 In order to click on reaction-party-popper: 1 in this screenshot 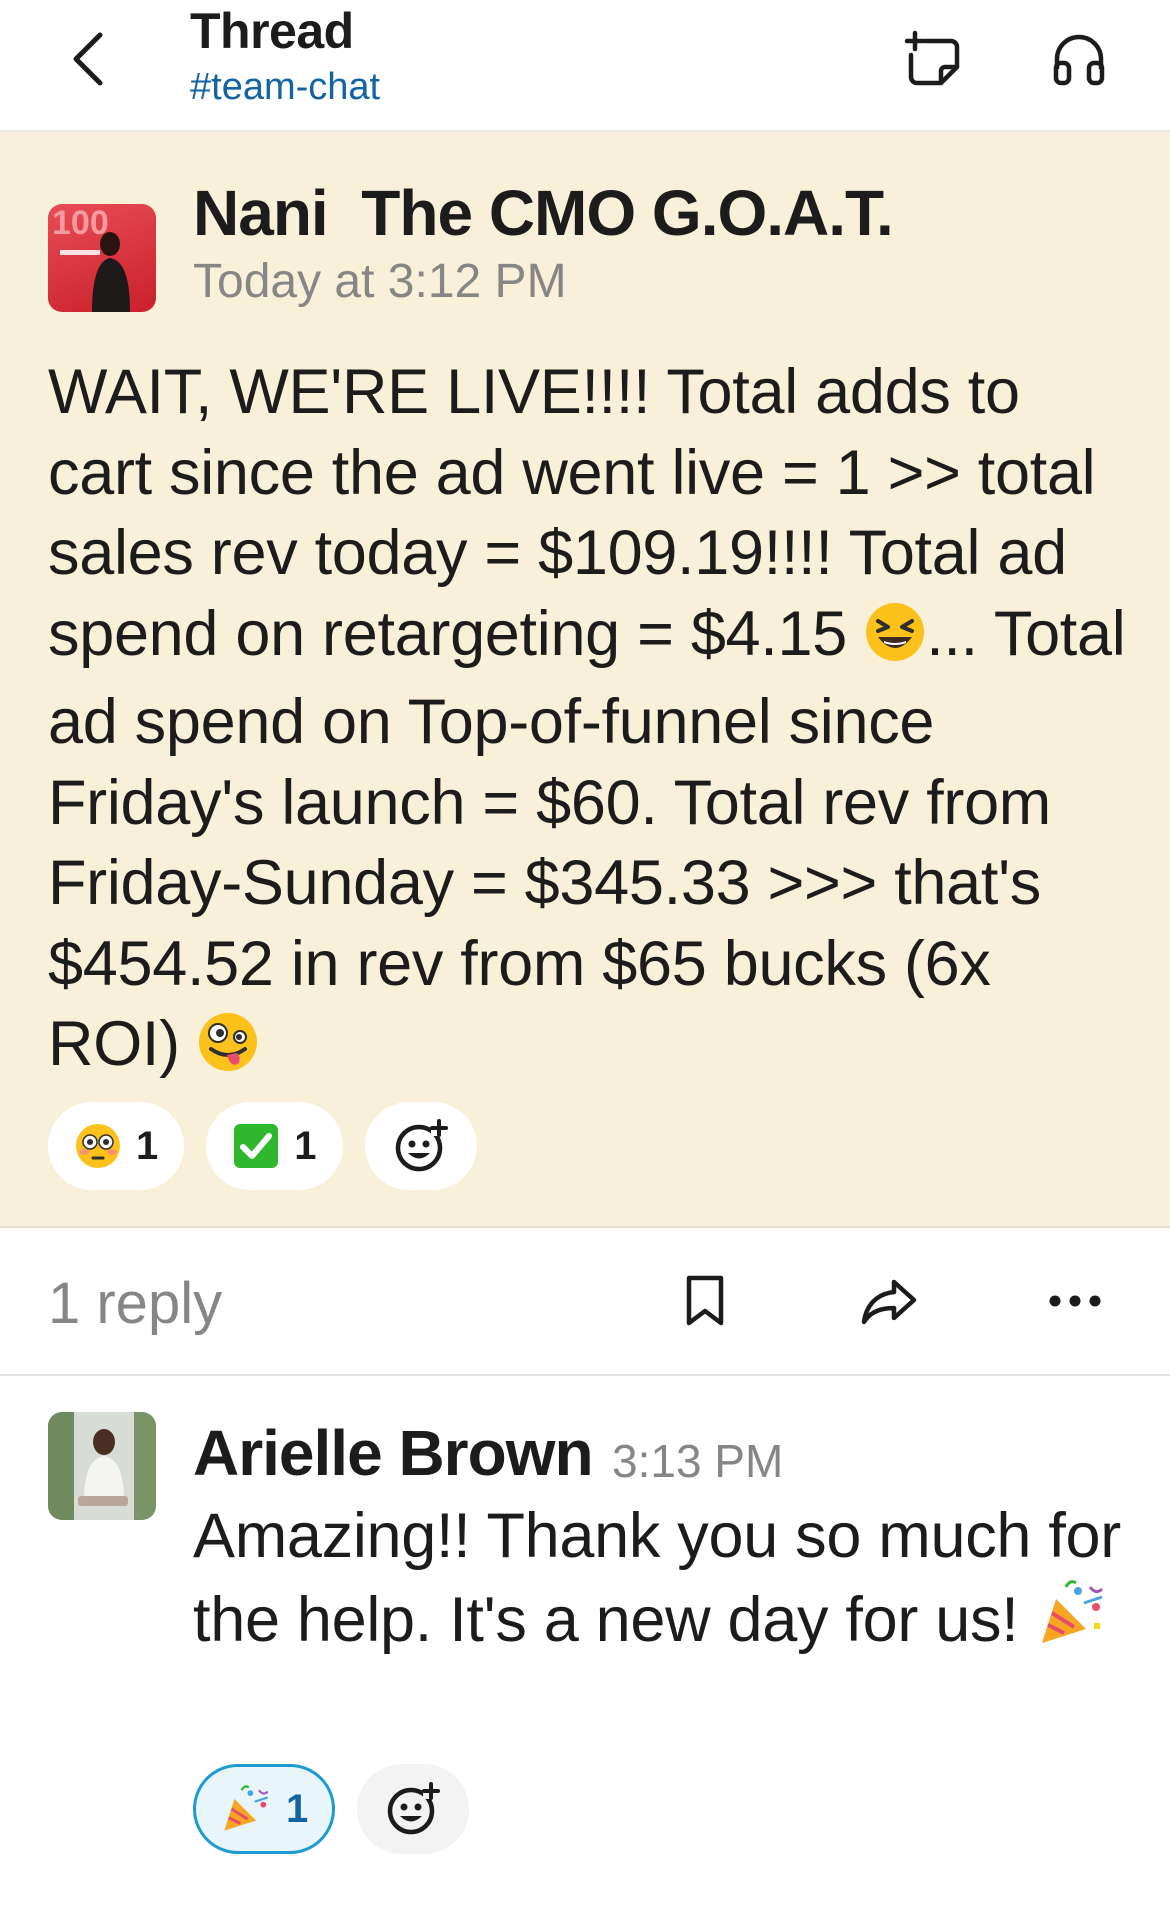, I will do `click(264, 1809)`.